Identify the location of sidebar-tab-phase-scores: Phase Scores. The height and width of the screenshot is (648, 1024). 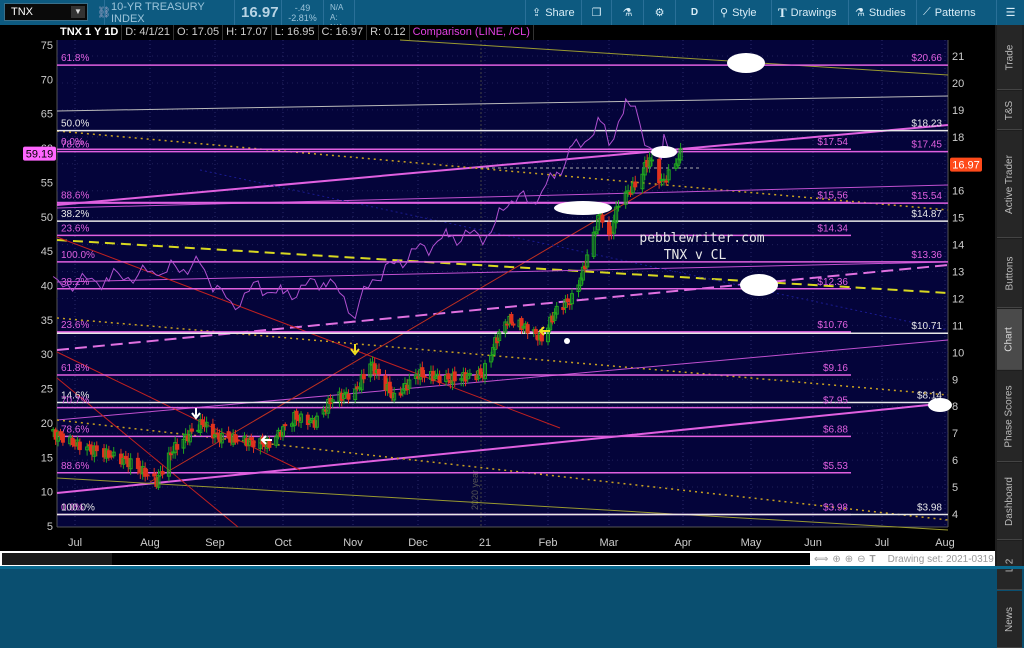
(1009, 416).